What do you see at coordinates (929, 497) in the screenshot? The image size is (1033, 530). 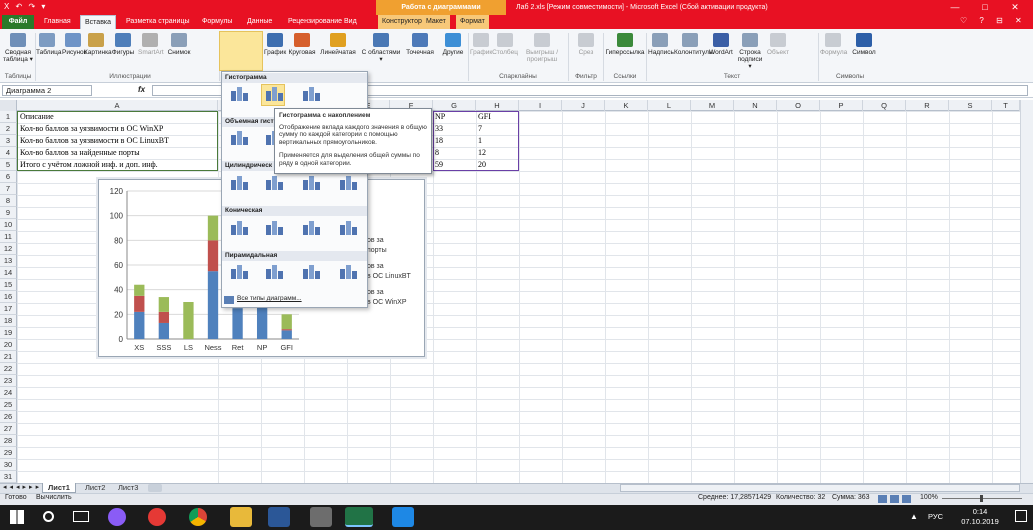 I see `zoom-level: 100%` at bounding box center [929, 497].